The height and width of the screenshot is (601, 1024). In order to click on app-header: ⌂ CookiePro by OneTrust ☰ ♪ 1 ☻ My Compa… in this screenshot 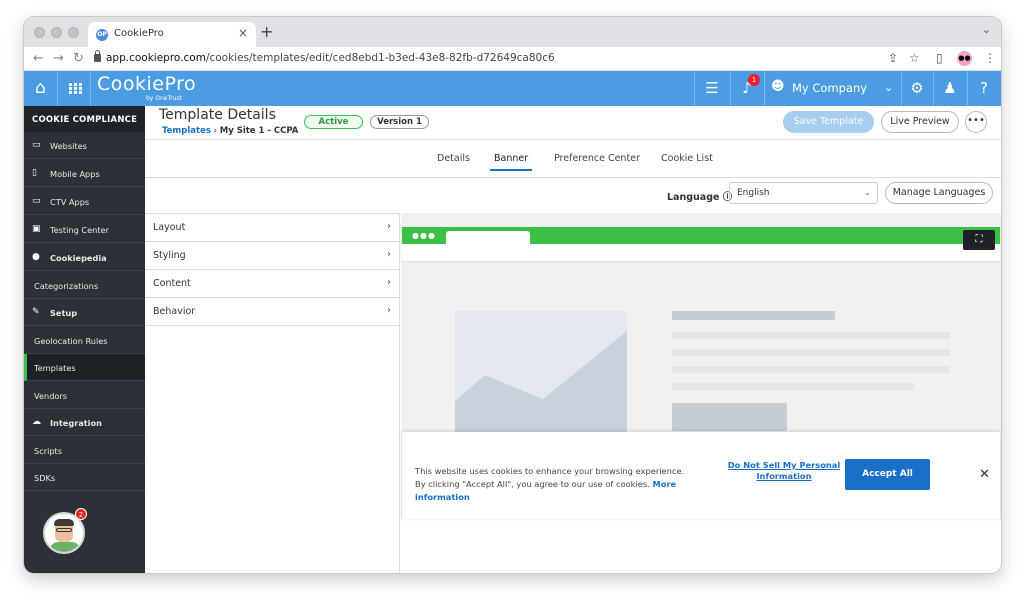, I will do `click(512, 88)`.